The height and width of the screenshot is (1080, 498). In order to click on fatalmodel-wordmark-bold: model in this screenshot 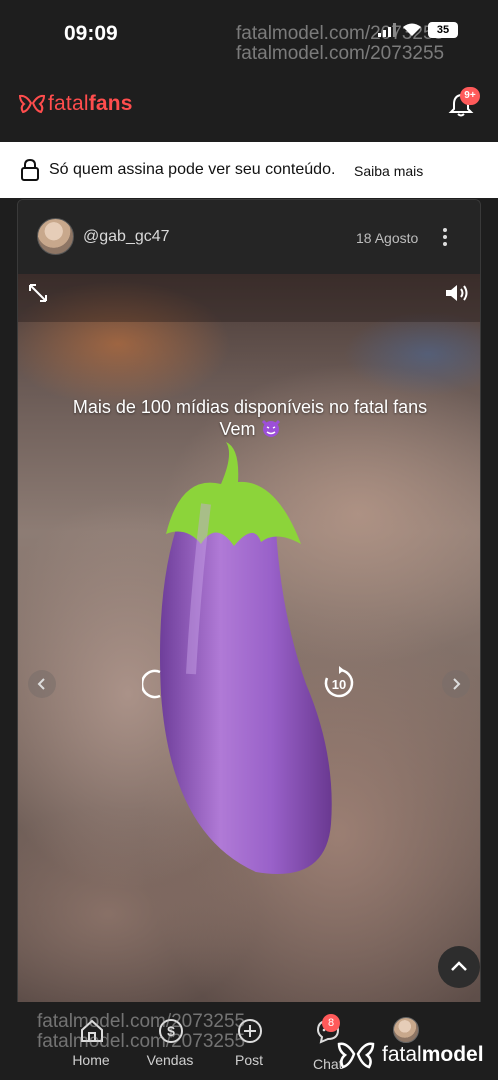, I will do `click(452, 1054)`.